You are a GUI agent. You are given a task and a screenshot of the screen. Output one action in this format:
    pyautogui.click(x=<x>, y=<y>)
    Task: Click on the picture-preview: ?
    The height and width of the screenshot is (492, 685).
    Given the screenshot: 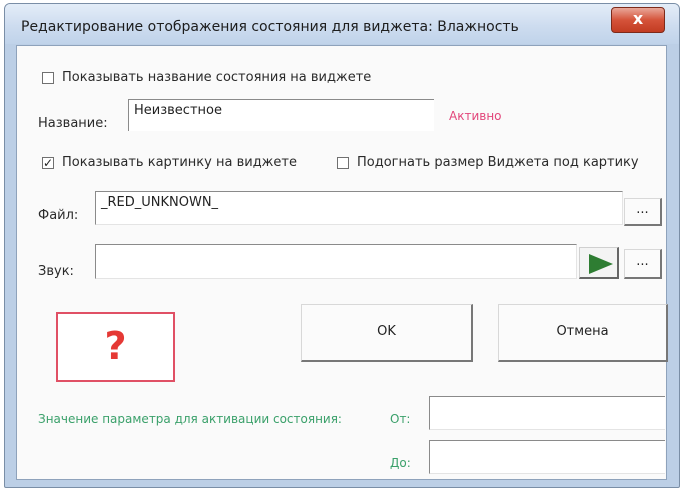 What is the action you would take?
    pyautogui.click(x=115, y=347)
    